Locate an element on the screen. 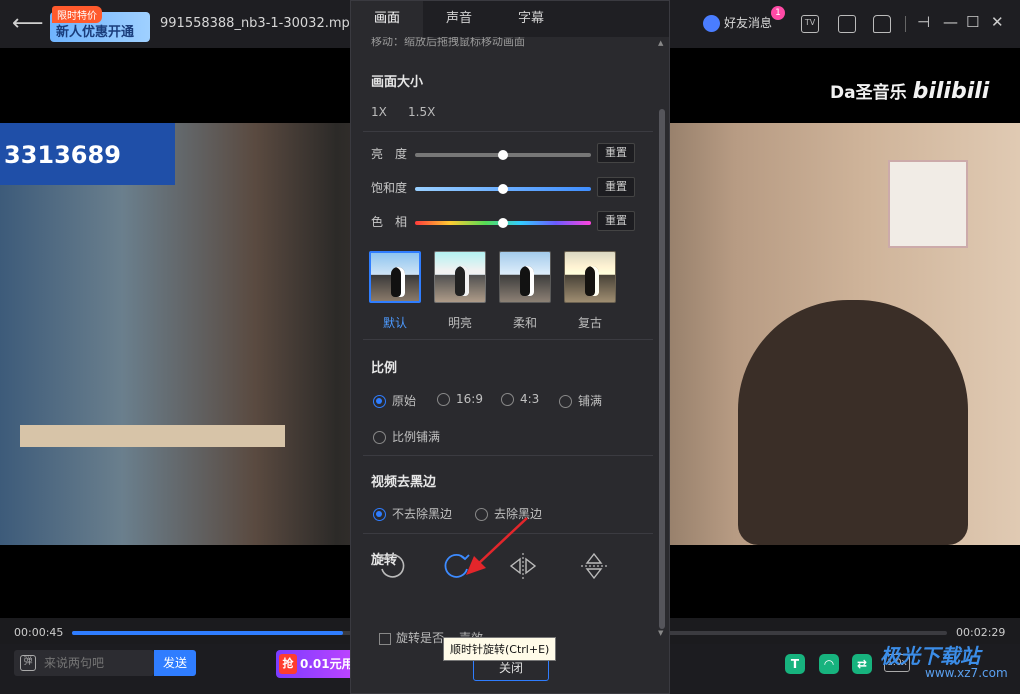 The image size is (1020, 694). chat-bubble-icon is located at coordinates (711, 23).